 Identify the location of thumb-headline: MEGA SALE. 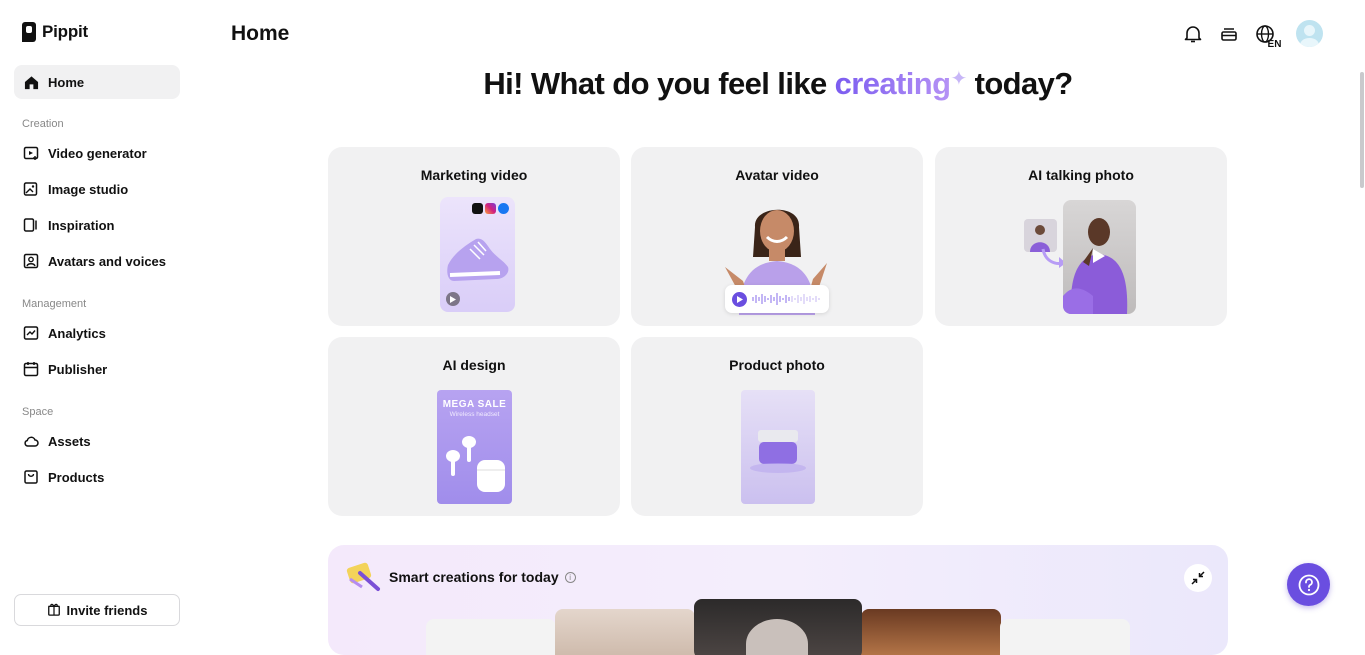
(474, 404).